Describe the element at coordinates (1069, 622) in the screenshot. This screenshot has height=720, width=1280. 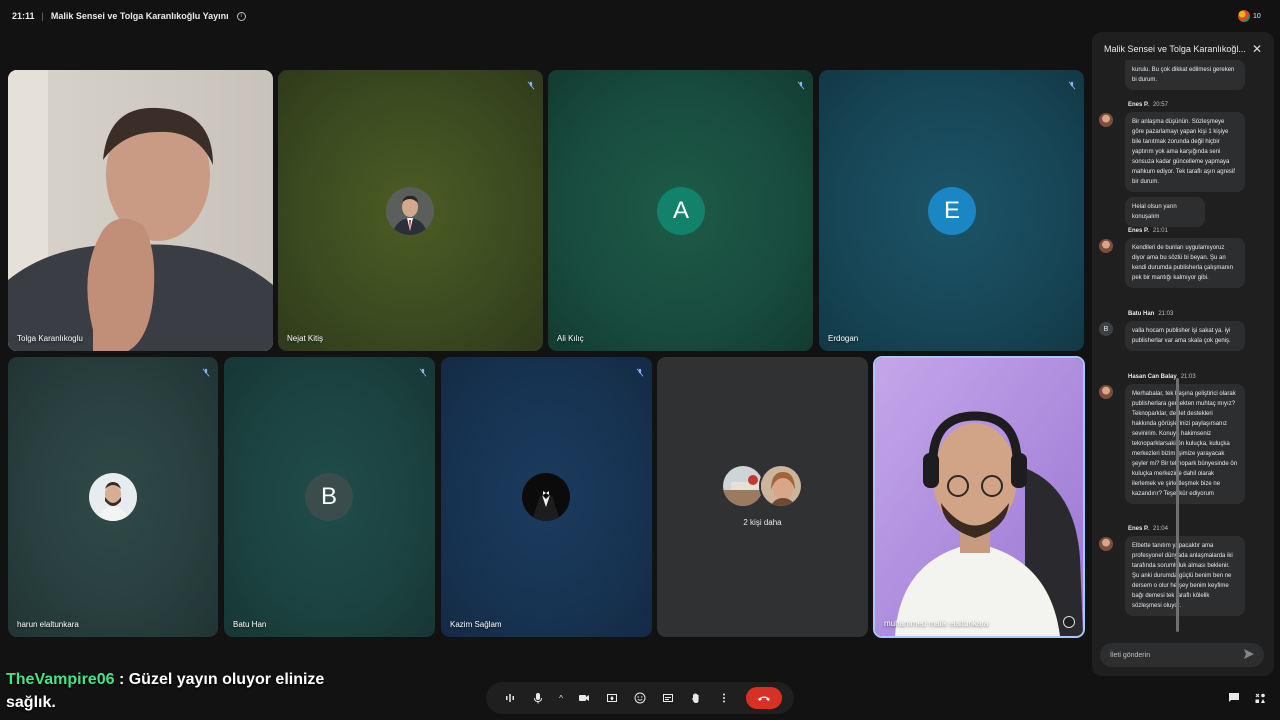
I see `pin-icon` at that location.